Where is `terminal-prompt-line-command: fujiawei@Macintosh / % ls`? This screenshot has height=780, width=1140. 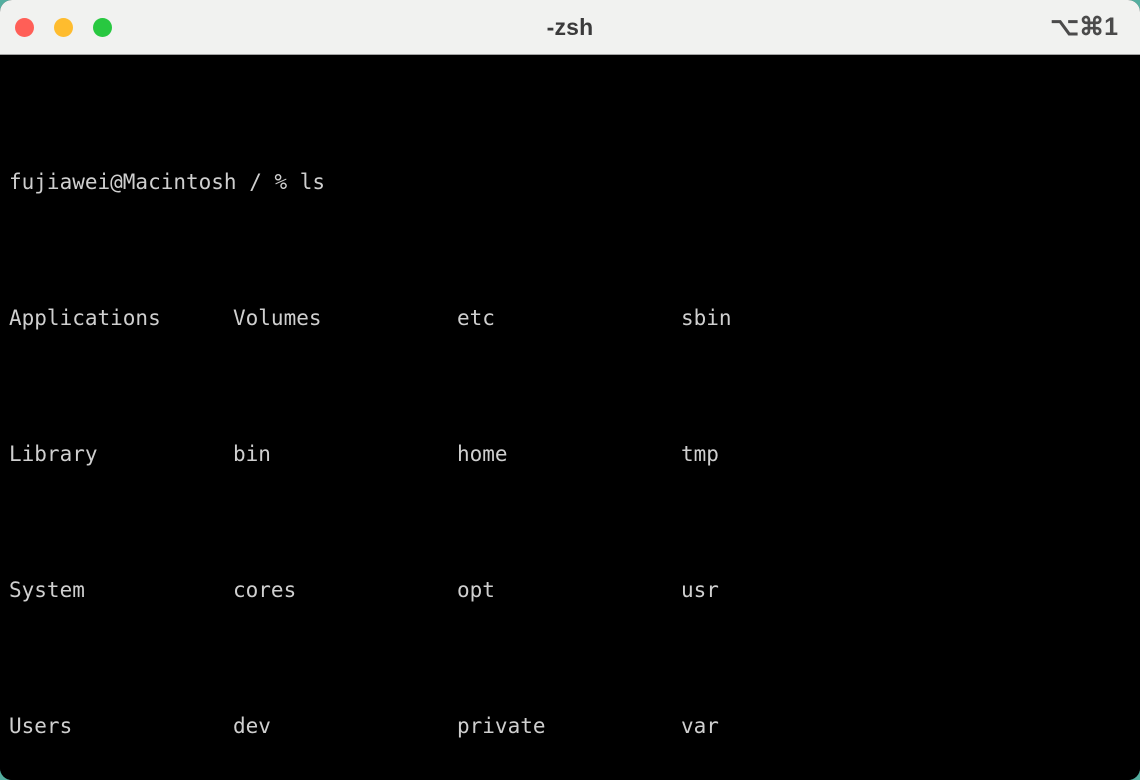 terminal-prompt-line-command: fujiawei@Macintosh / % ls is located at coordinates (574, 182).